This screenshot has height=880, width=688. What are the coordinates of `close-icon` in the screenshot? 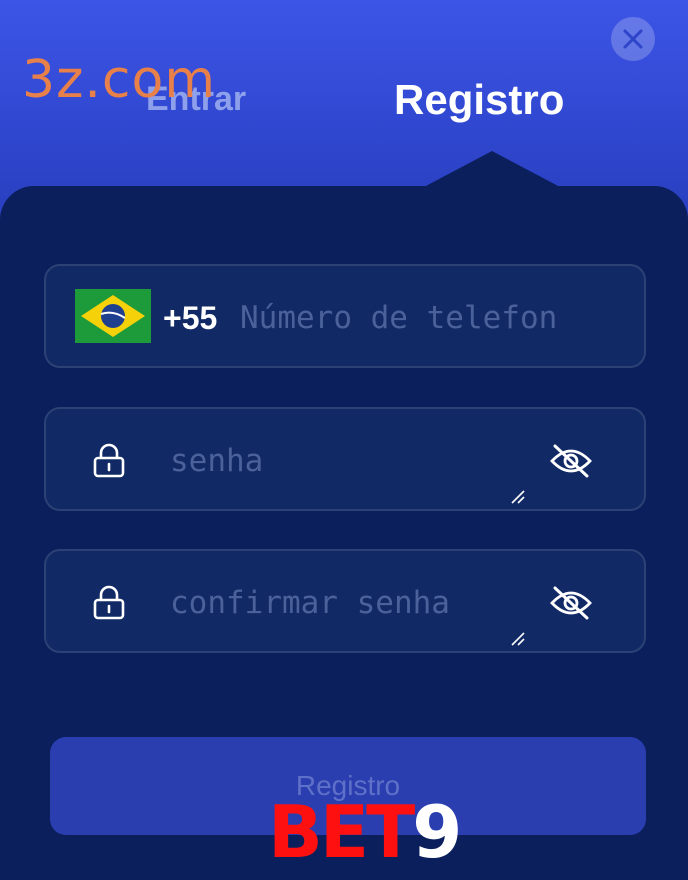 It's located at (633, 39).